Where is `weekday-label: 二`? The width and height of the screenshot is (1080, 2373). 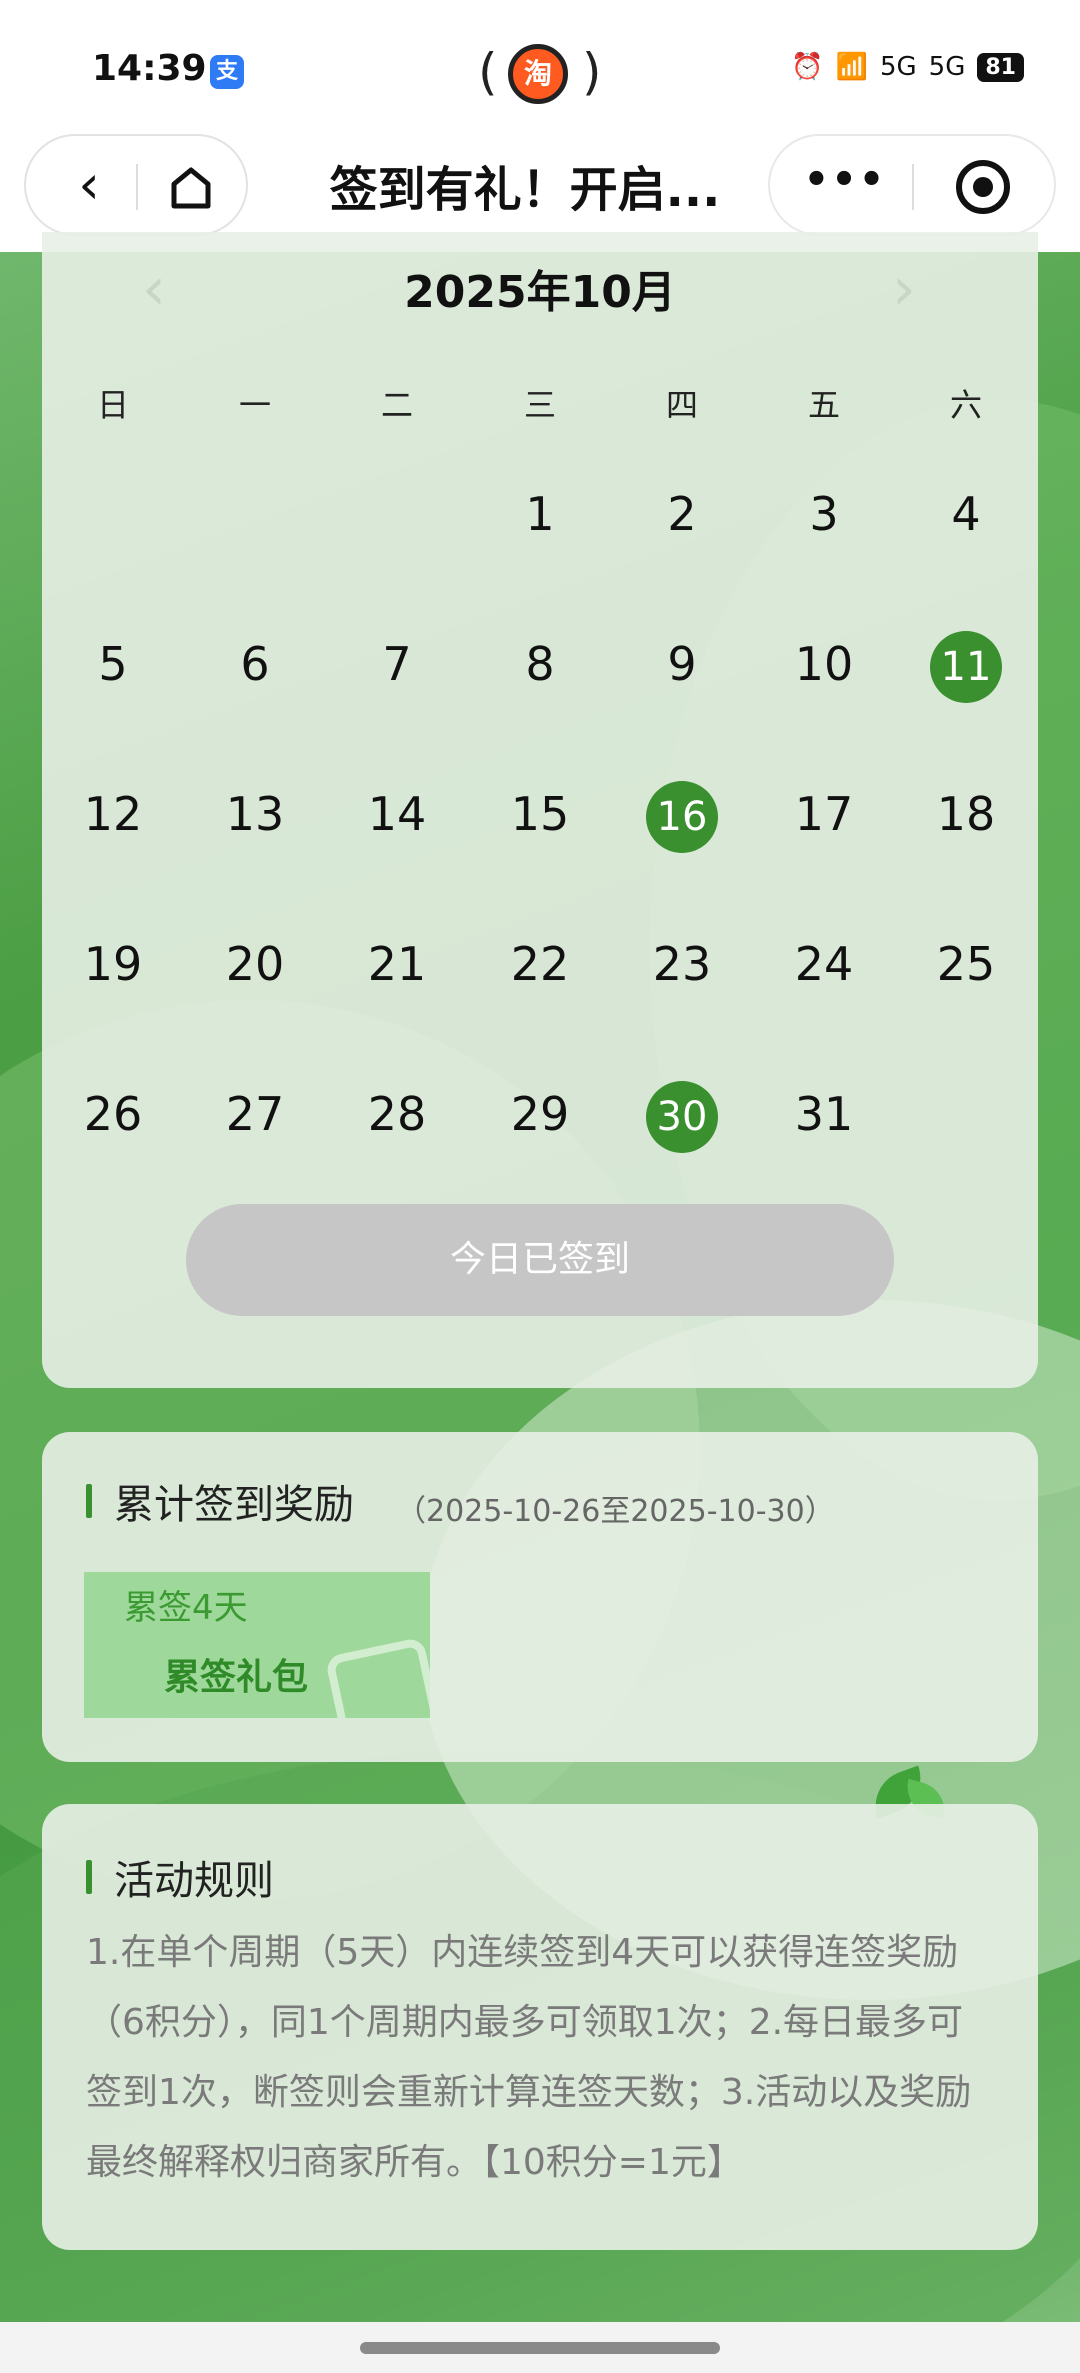 weekday-label: 二 is located at coordinates (396, 405).